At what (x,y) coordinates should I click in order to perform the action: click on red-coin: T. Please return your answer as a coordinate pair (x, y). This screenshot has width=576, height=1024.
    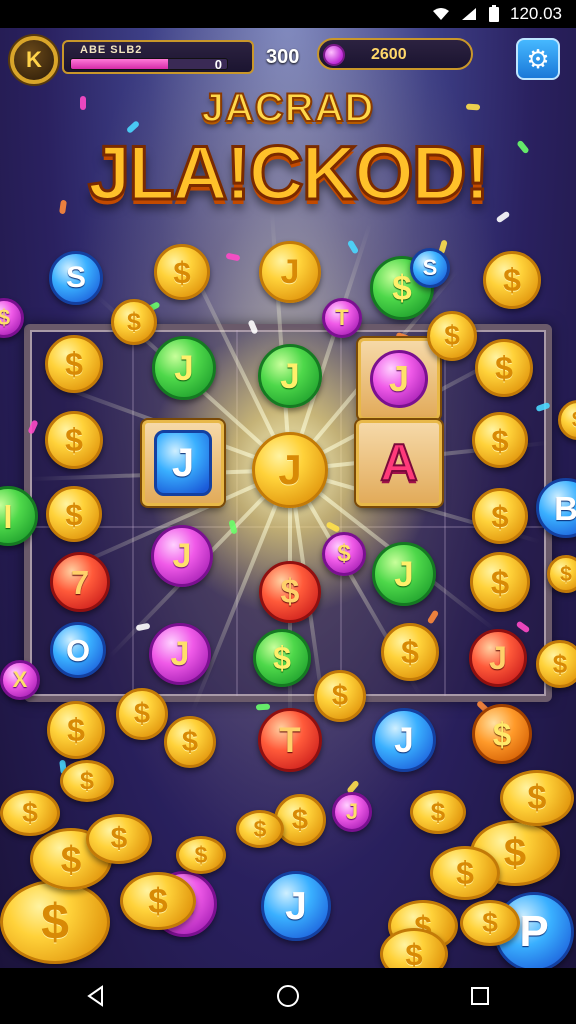
    Looking at the image, I should click on (290, 740).